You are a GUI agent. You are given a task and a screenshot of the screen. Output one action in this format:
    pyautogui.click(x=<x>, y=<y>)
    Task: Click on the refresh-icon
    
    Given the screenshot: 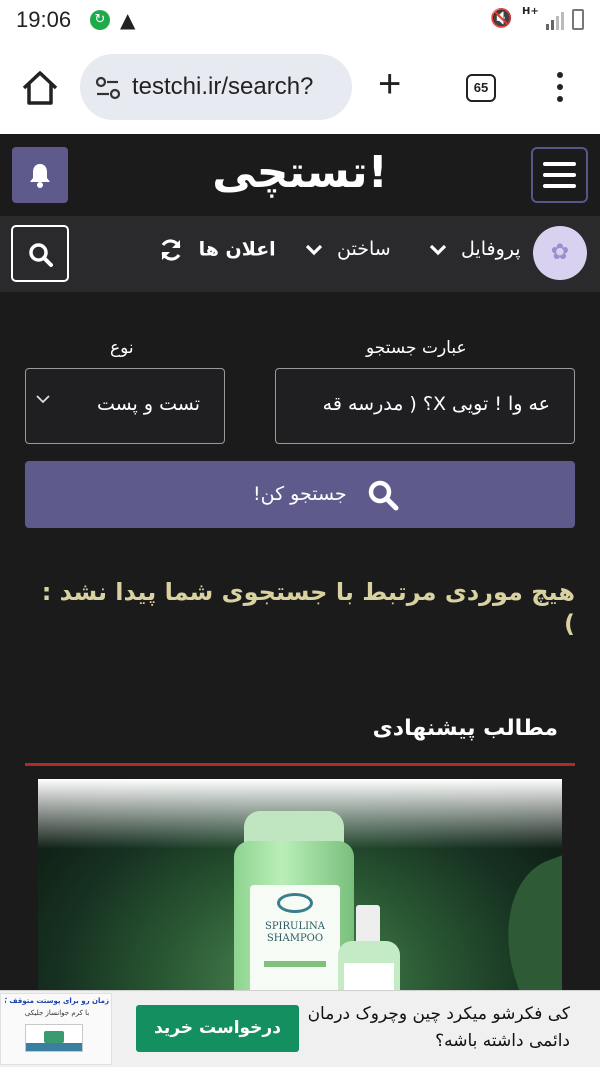 What is the action you would take?
    pyautogui.click(x=171, y=250)
    